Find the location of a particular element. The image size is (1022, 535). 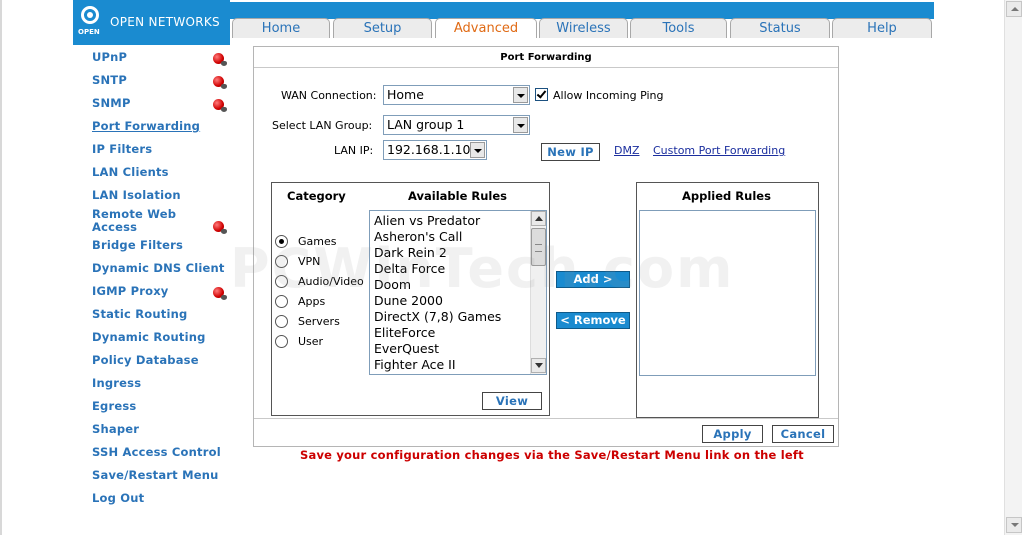

list-item: Alien vs Predator is located at coordinates (427, 220).